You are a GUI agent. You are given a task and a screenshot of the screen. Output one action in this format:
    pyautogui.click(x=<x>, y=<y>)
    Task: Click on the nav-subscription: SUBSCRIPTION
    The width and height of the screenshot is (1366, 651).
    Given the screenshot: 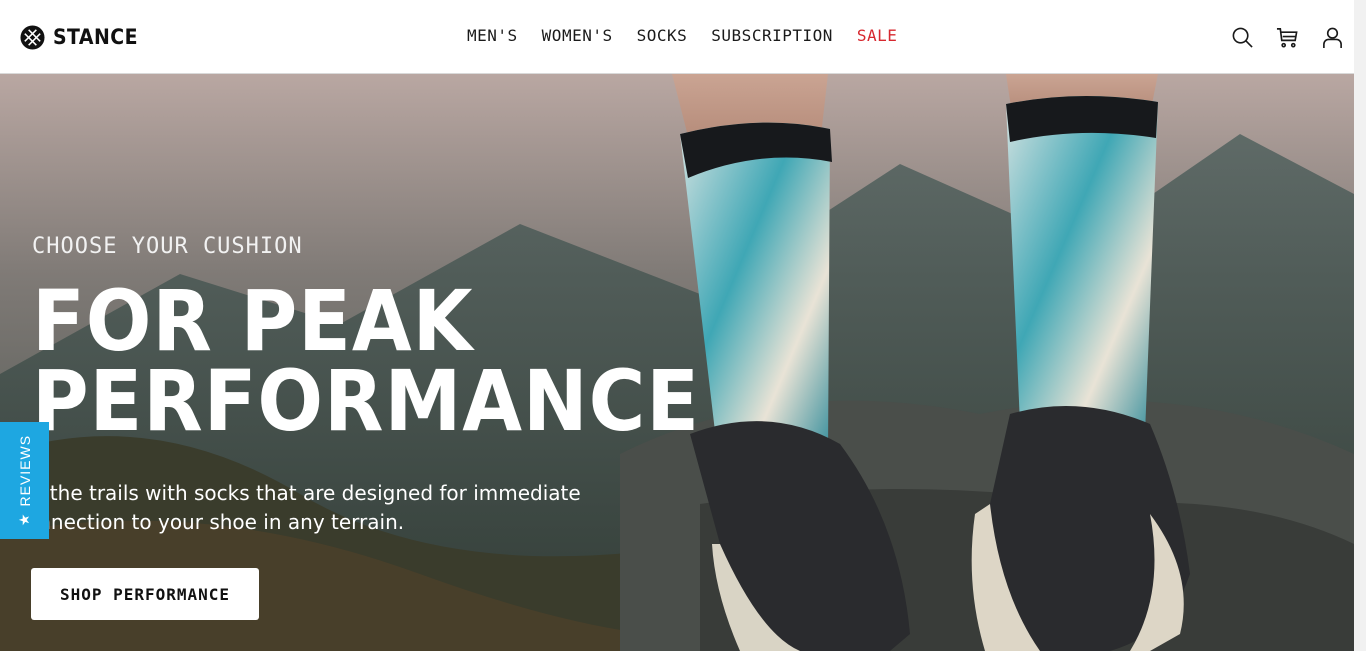 What is the action you would take?
    pyautogui.click(x=772, y=35)
    